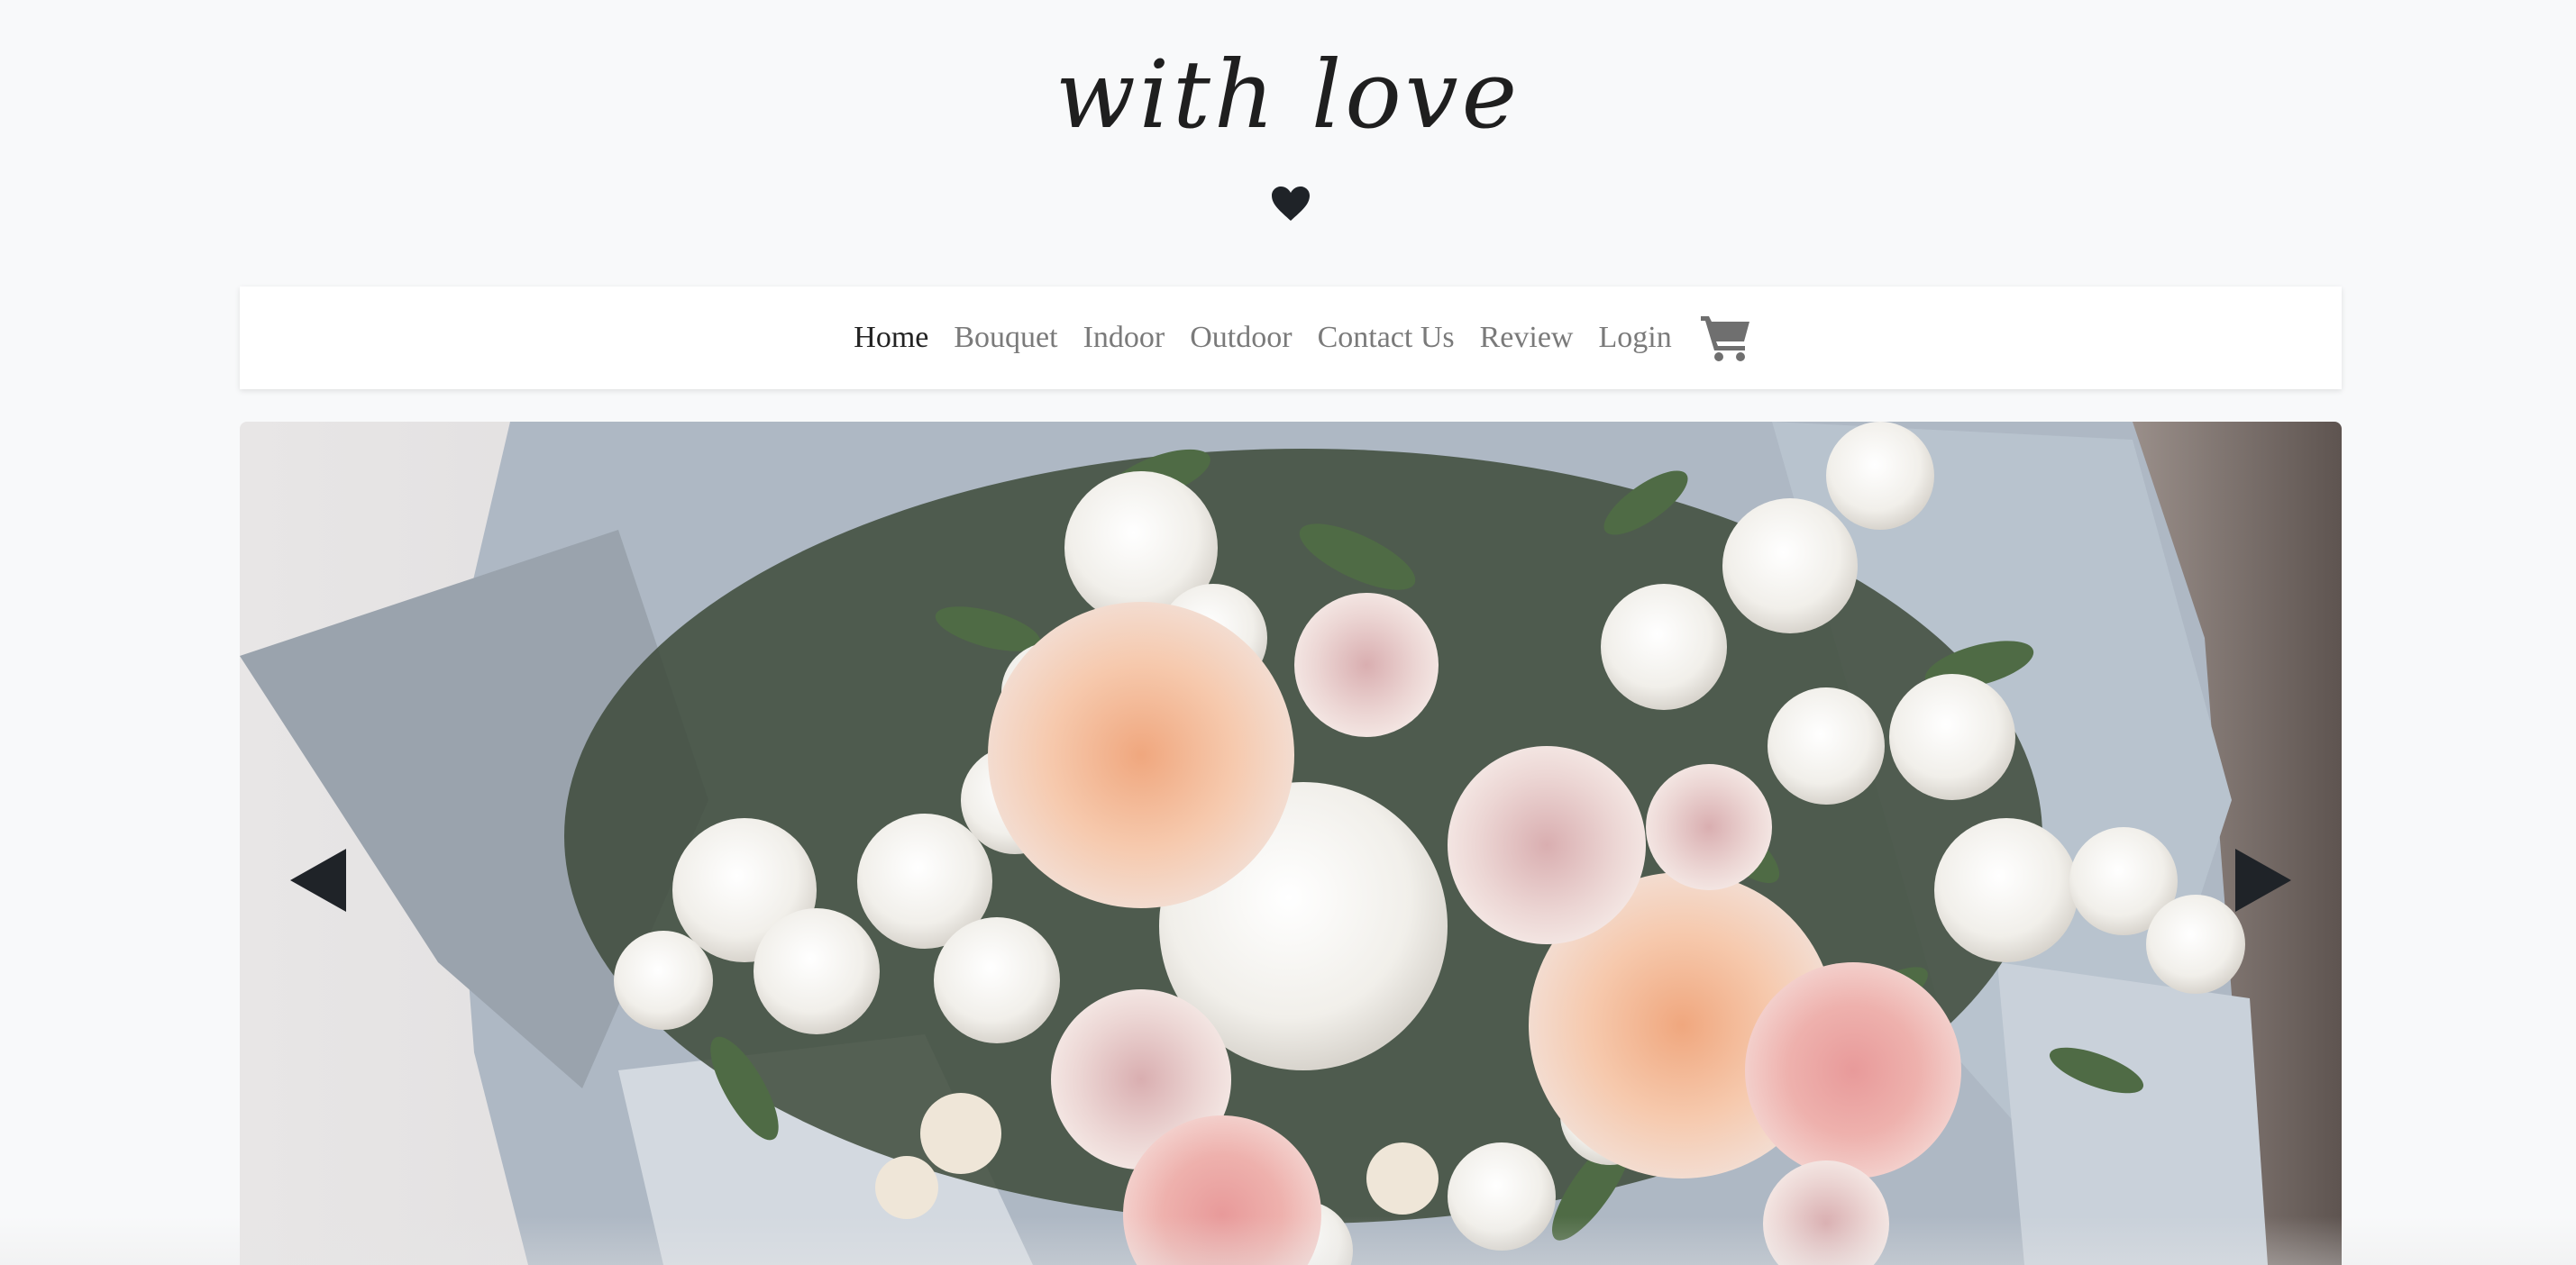  I want to click on nav-link-bouquet: Bouquet, so click(1005, 337).